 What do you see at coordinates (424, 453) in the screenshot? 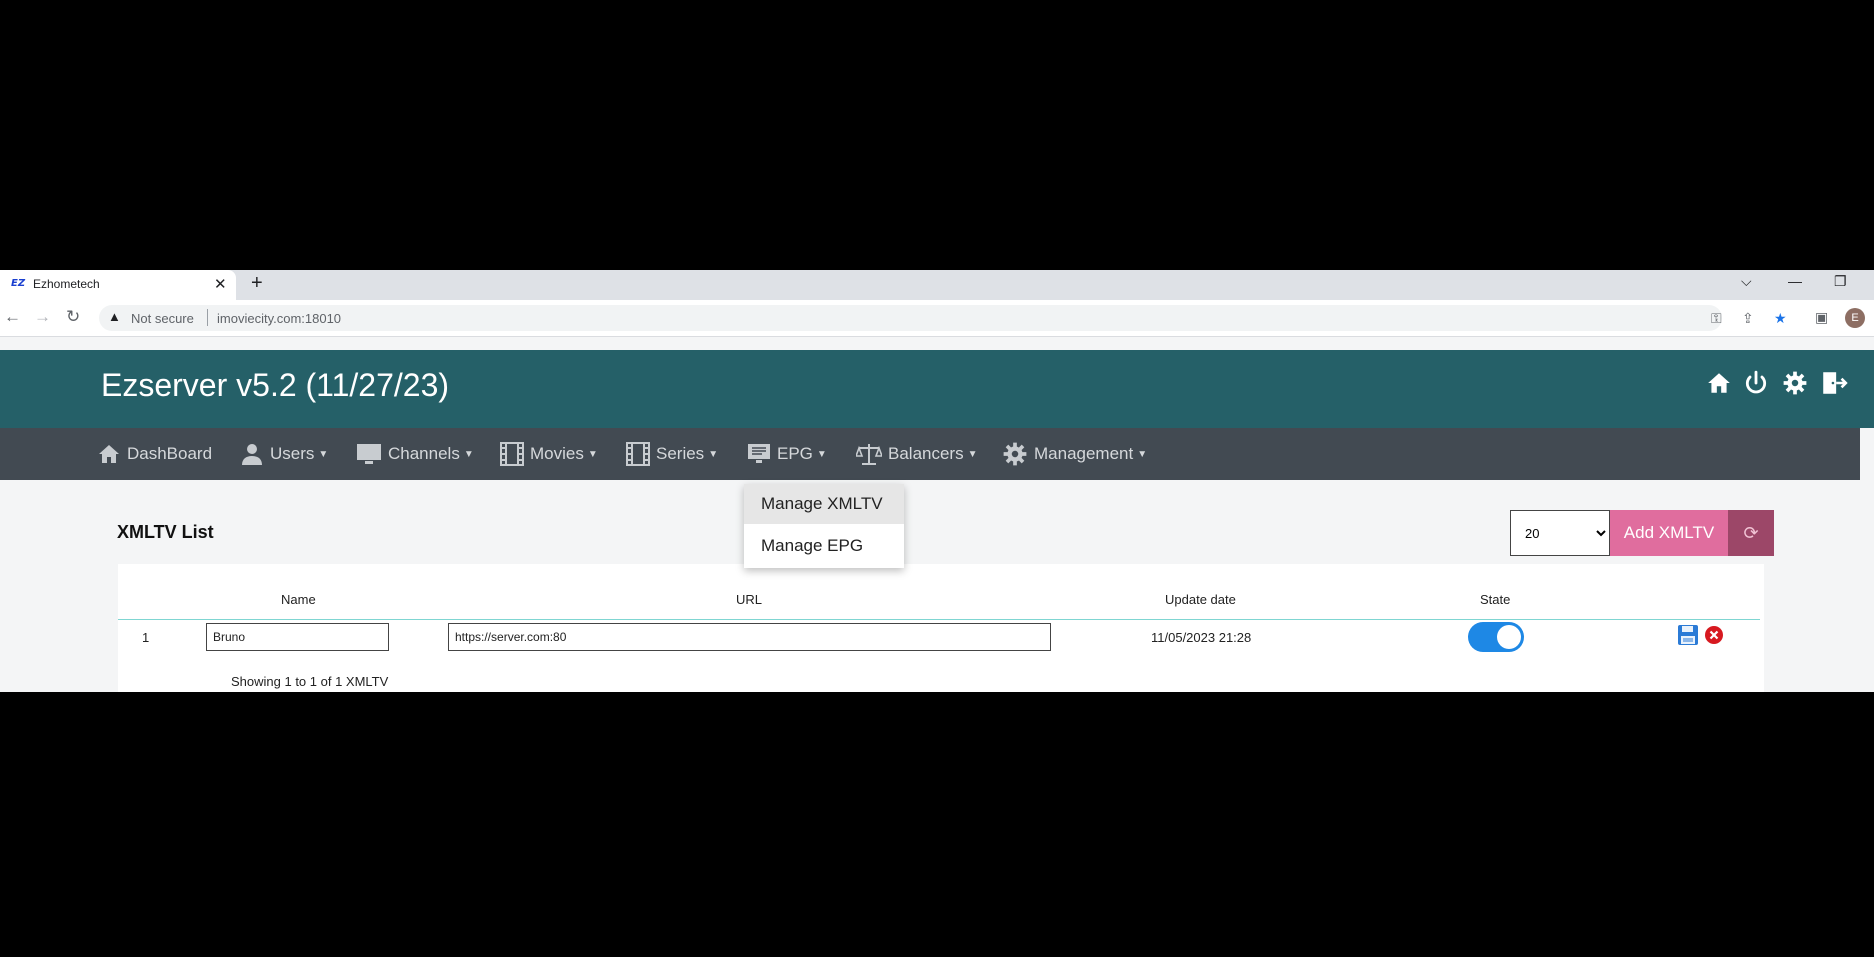
I see `nav-label: Channels` at bounding box center [424, 453].